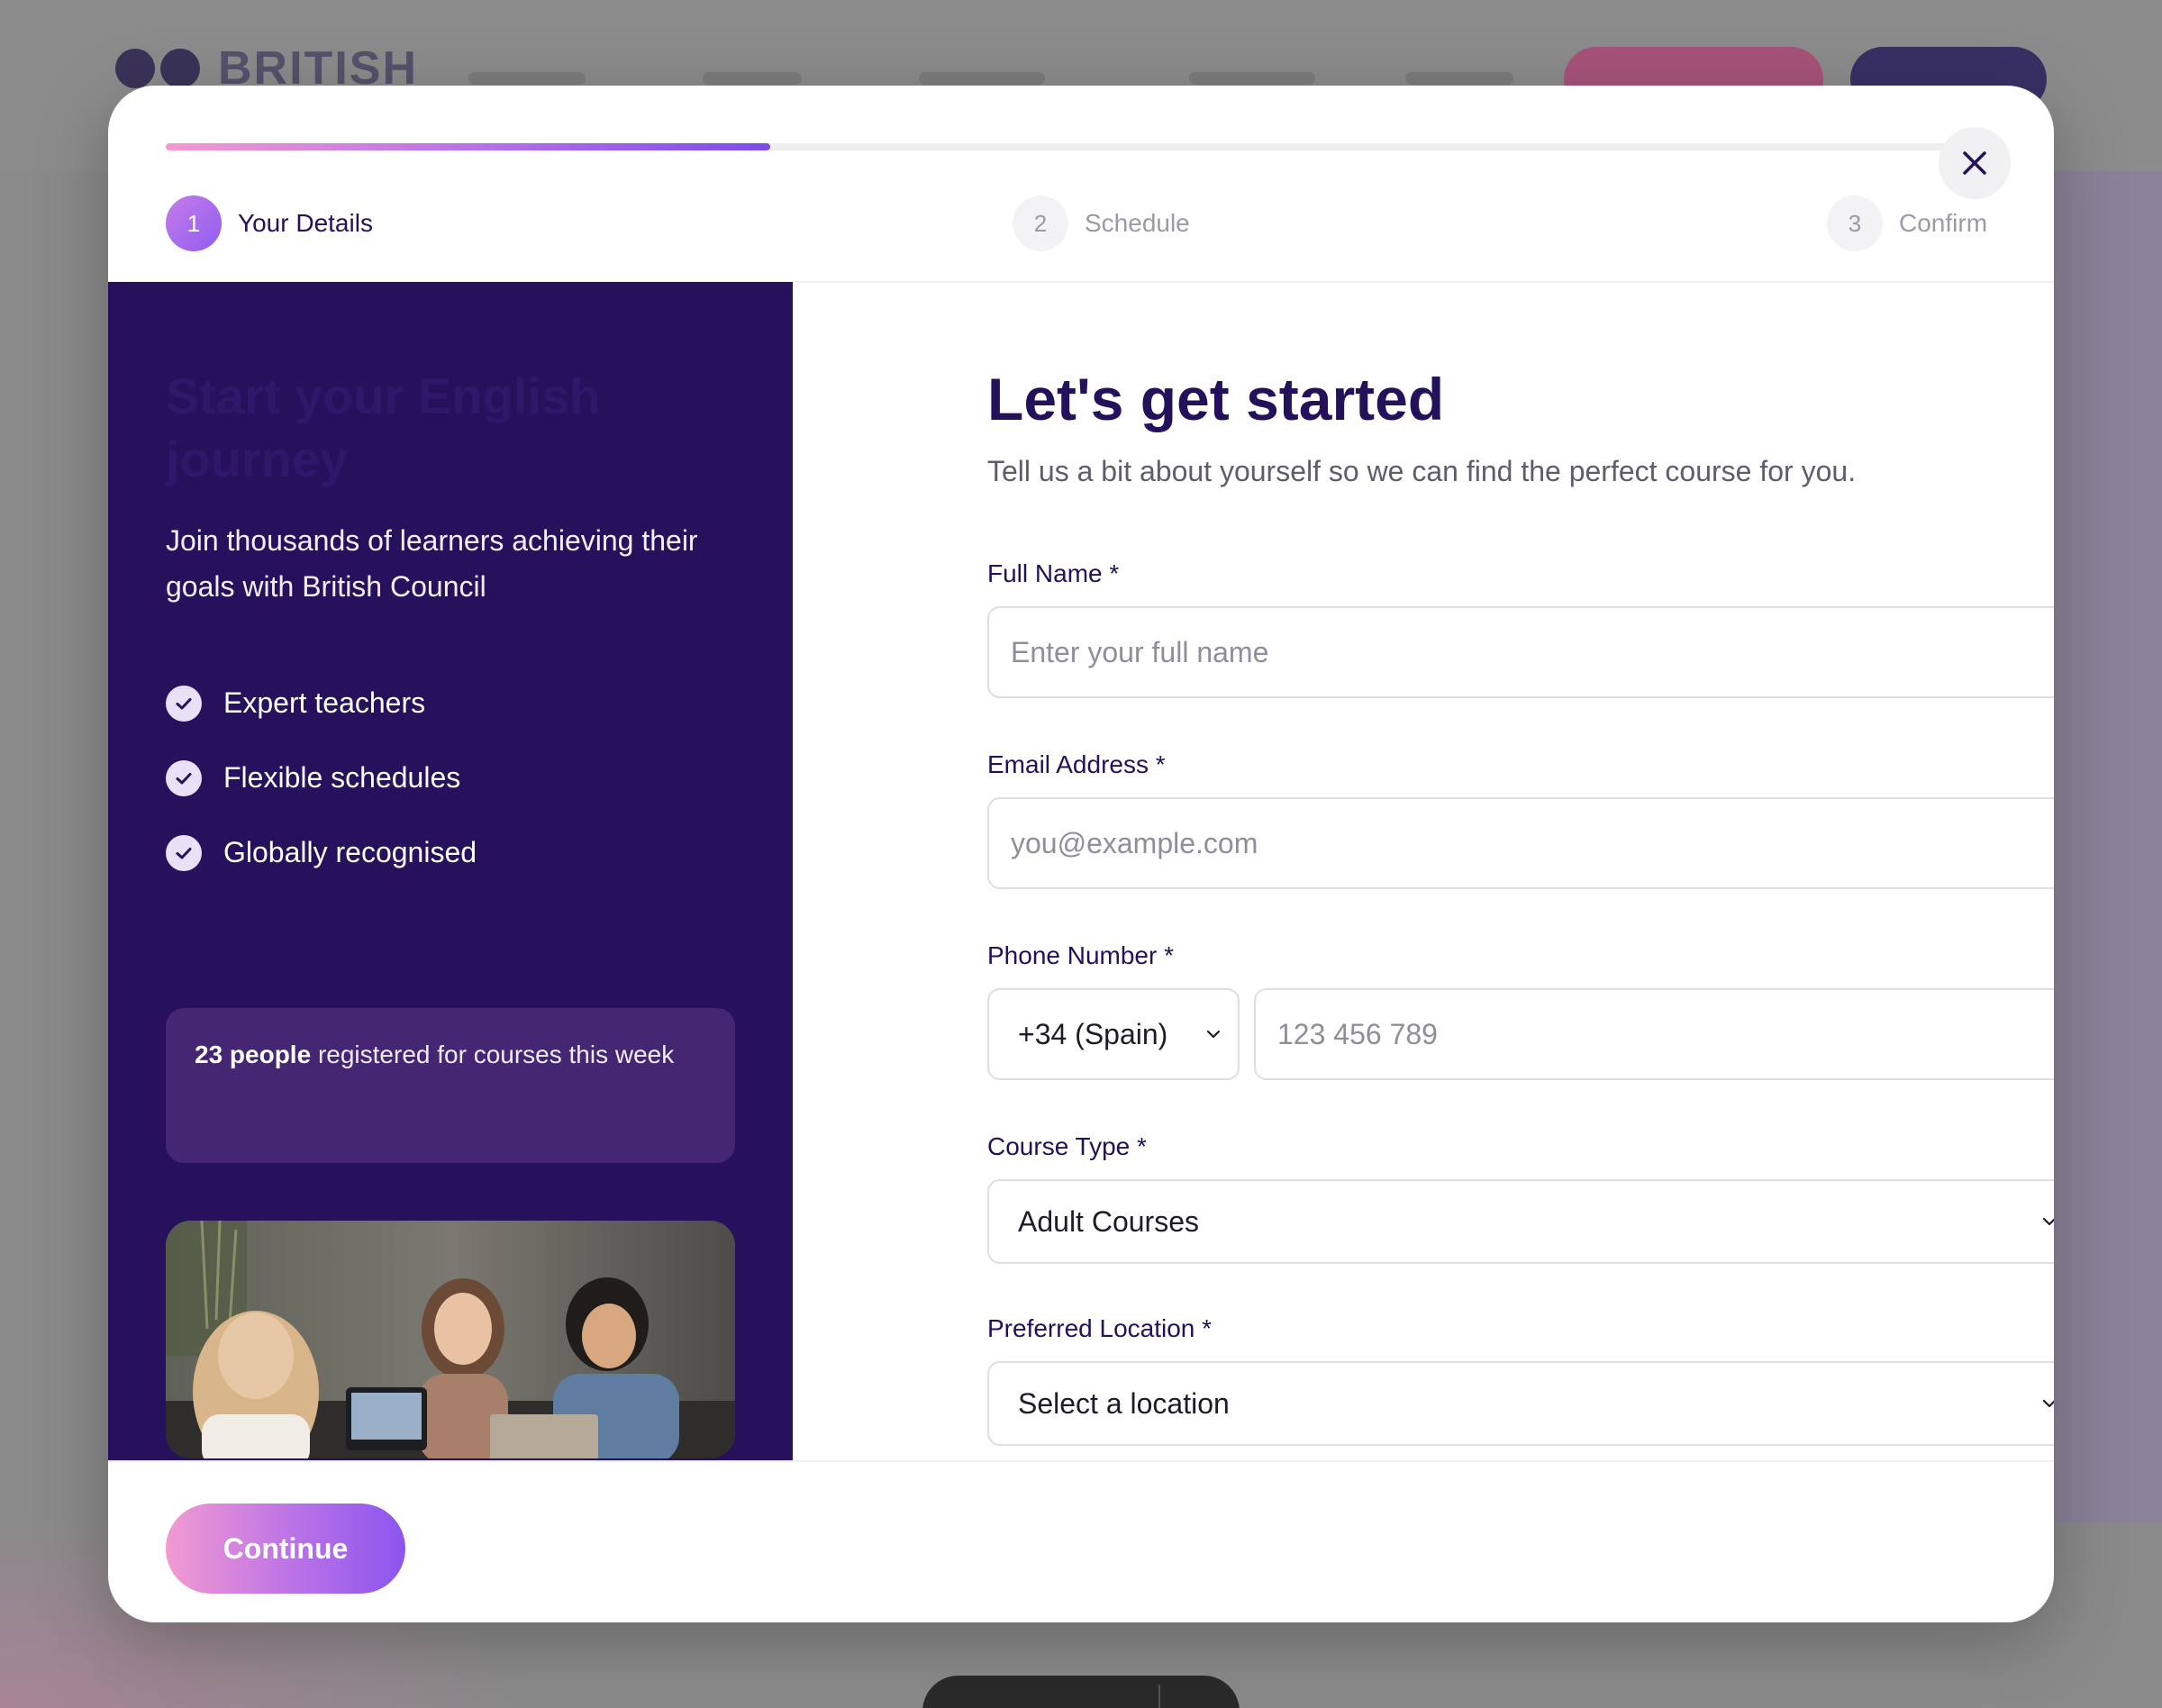 The image size is (2162, 1708). What do you see at coordinates (1520, 843) in the screenshot?
I see `email-input` at bounding box center [1520, 843].